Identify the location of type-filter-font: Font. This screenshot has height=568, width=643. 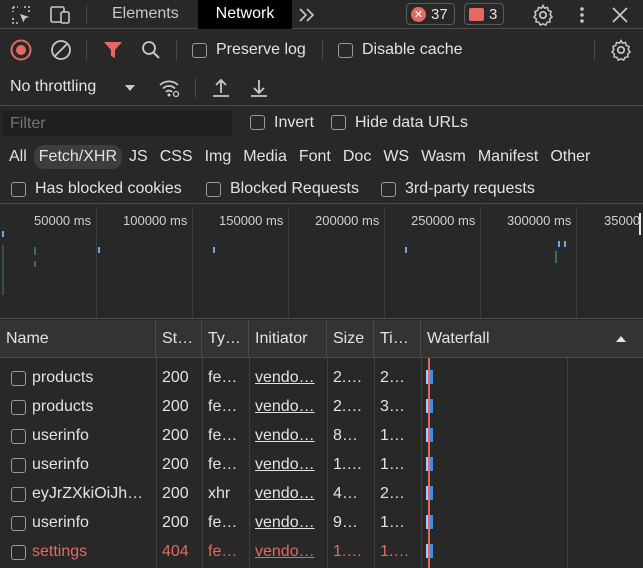
(315, 157).